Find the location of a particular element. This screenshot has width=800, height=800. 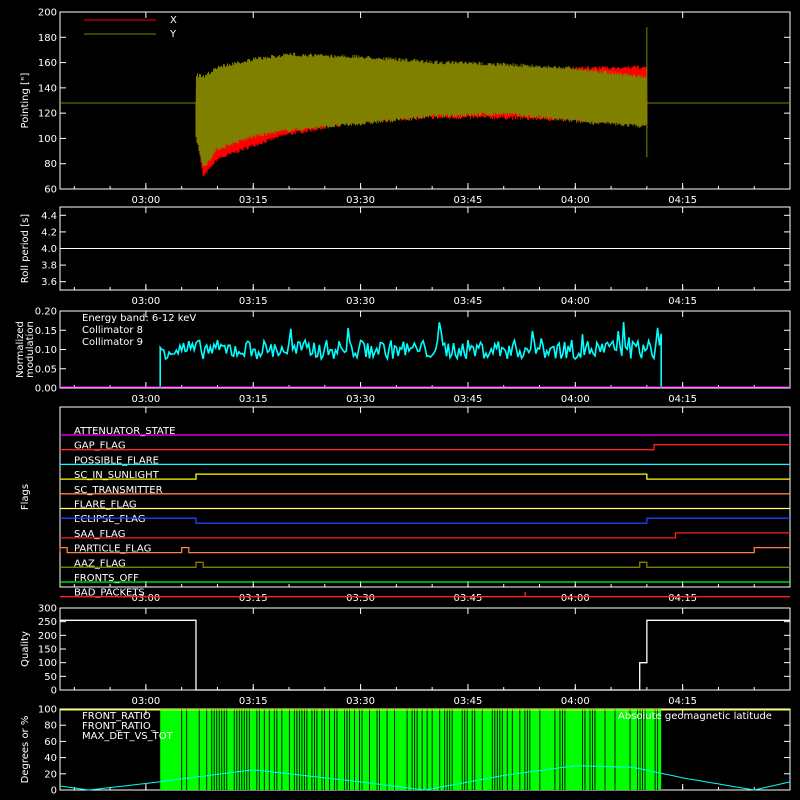

y-tick-label: 3.8 is located at coordinates (49, 266).